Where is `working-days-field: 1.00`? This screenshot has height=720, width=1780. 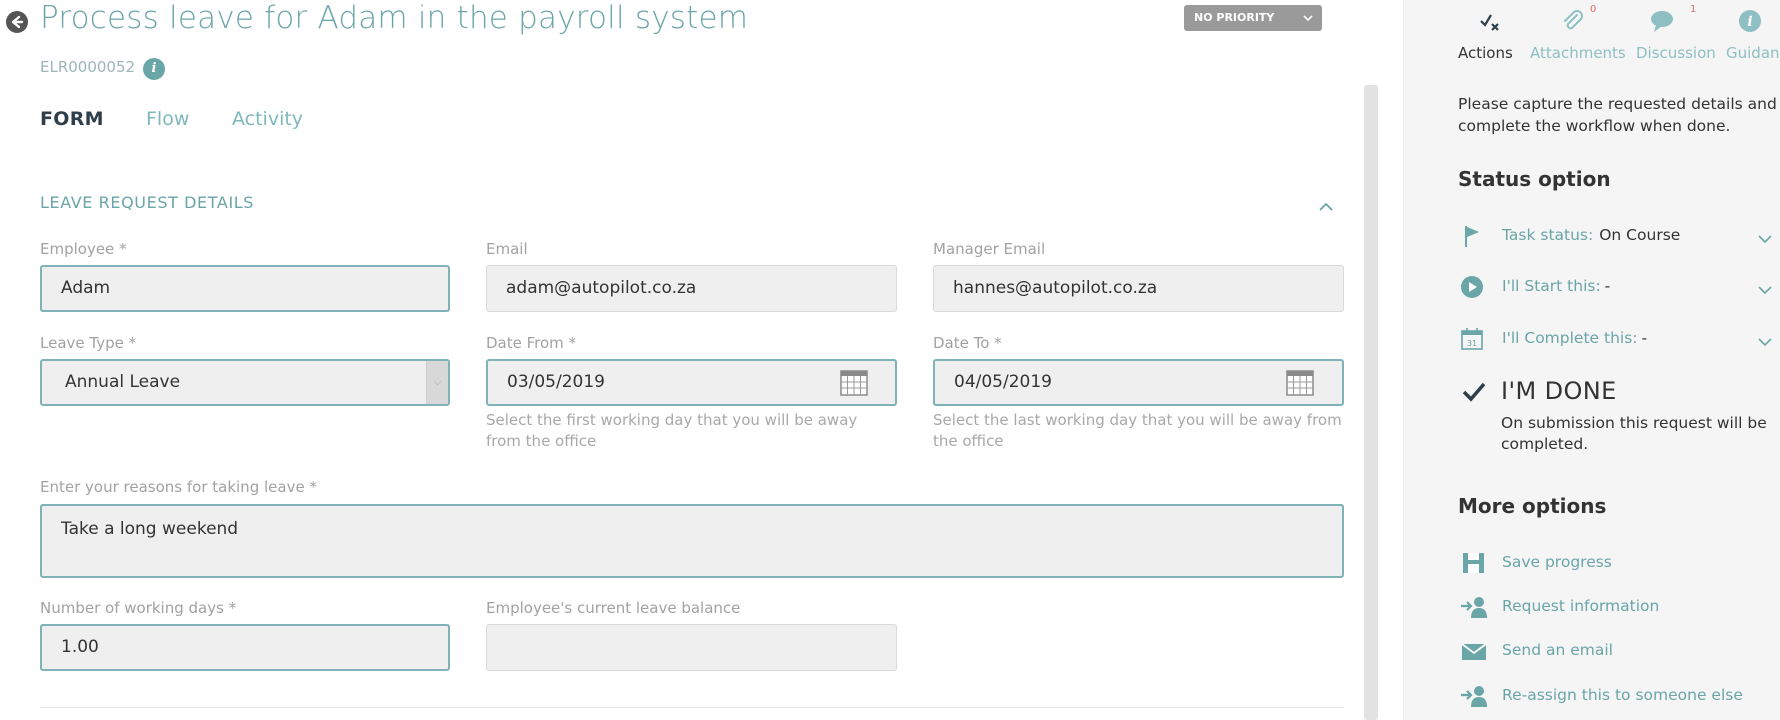 working-days-field: 1.00 is located at coordinates (245, 647).